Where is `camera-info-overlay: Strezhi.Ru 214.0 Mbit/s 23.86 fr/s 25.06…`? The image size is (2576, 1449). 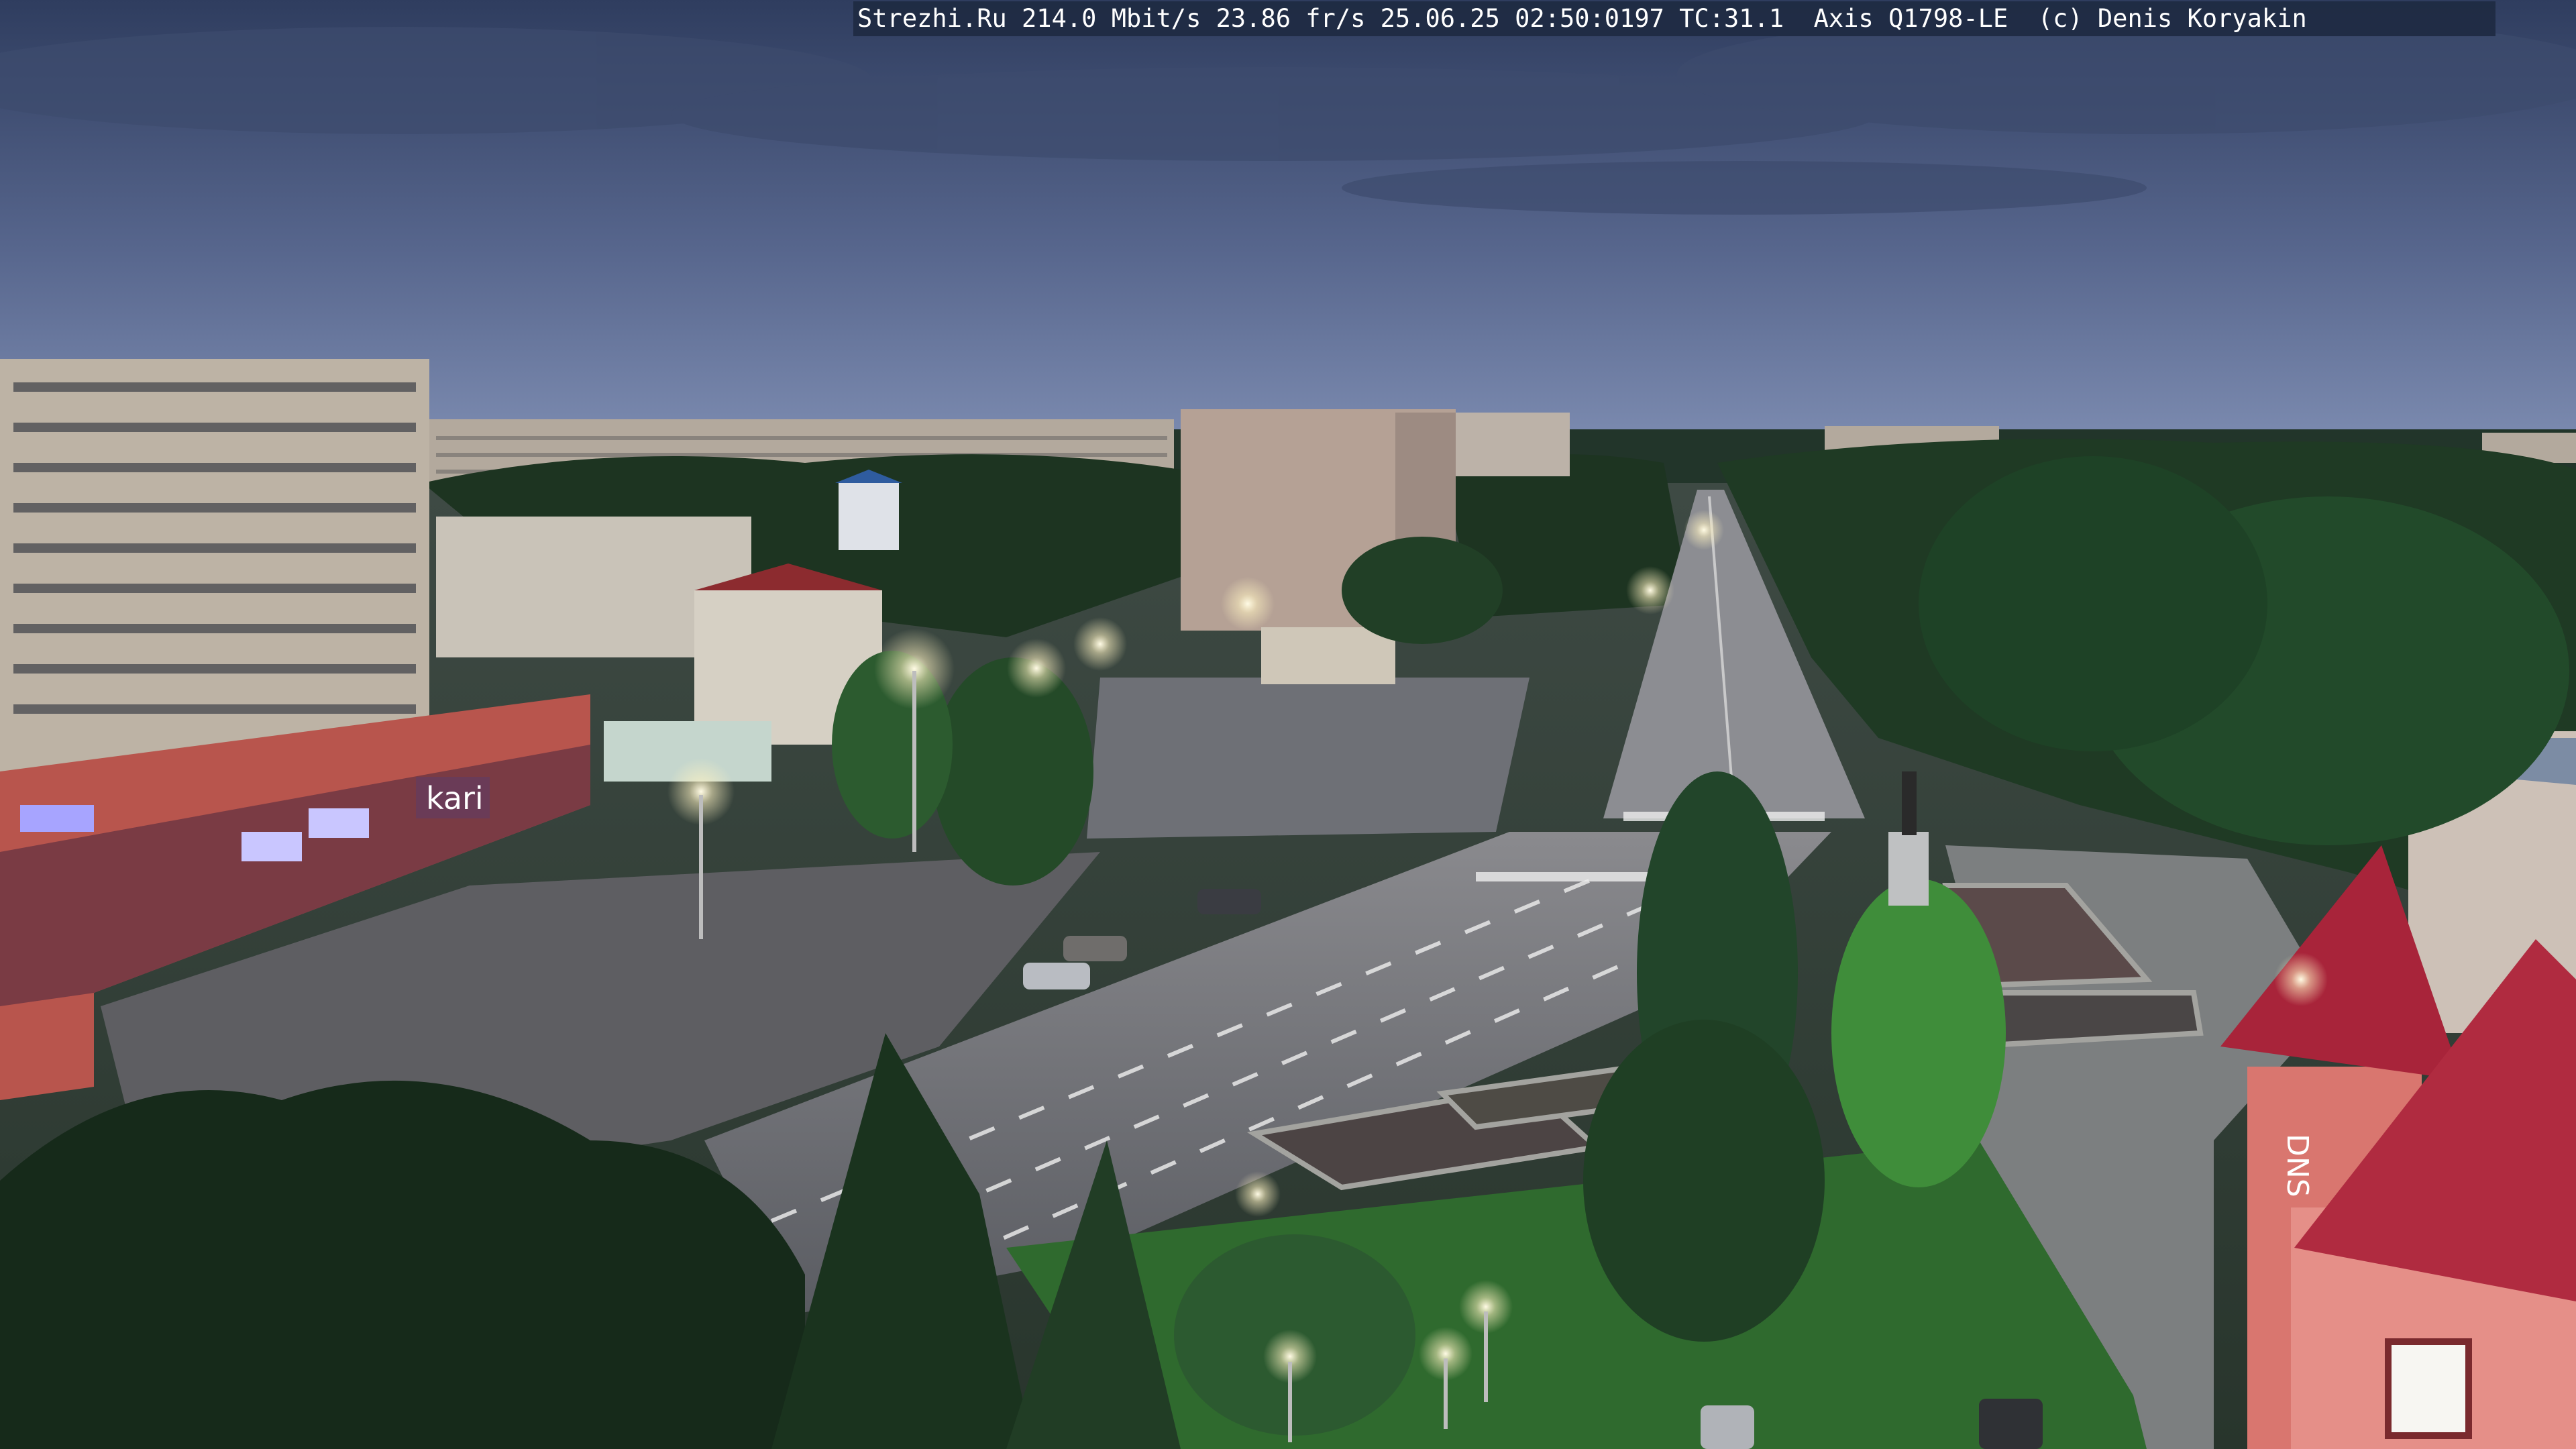
camera-info-overlay: Strezhi.Ru 214.0 Mbit/s 23.86 fr/s 25.06… is located at coordinates (1674, 18).